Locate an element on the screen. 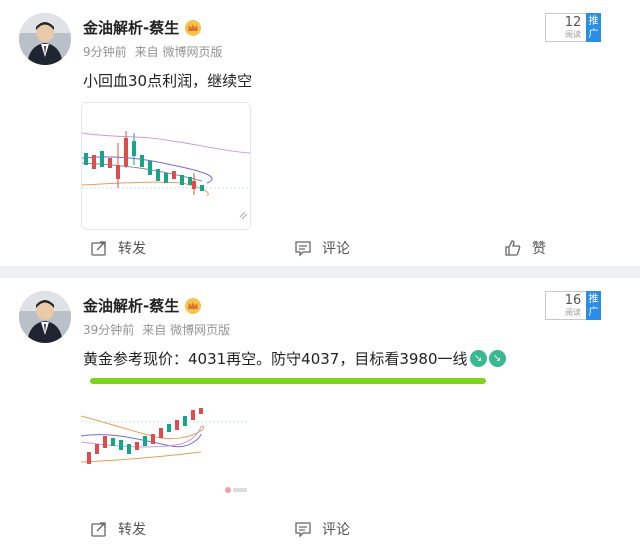 The height and width of the screenshot is (552, 640). post-time: 39分钟前 is located at coordinates (108, 329).